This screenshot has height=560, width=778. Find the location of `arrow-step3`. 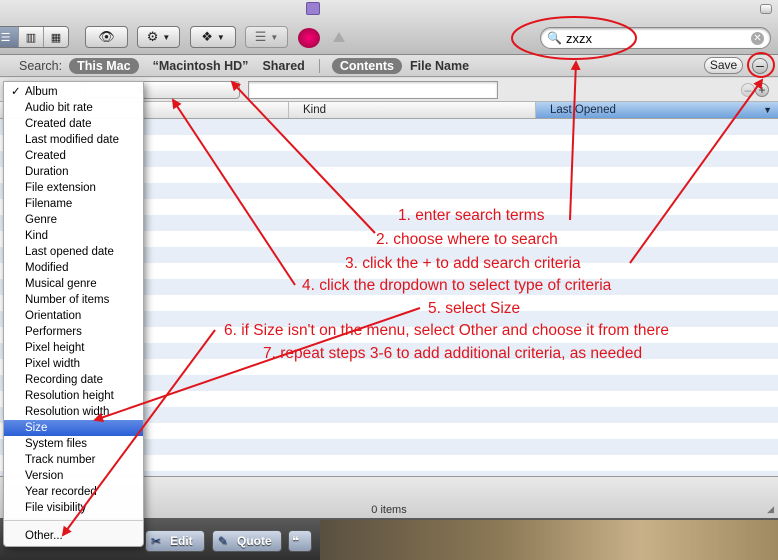

arrow-step3 is located at coordinates (696, 171).